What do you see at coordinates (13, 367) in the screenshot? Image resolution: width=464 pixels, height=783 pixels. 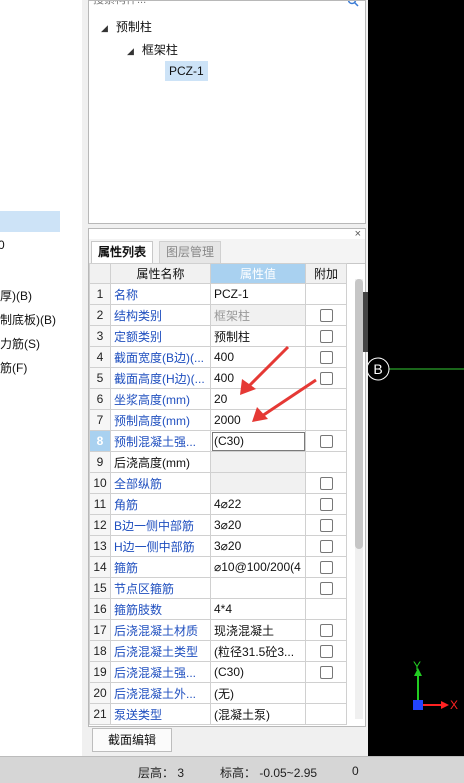 I see `left-list-item: 筋(F)` at bounding box center [13, 367].